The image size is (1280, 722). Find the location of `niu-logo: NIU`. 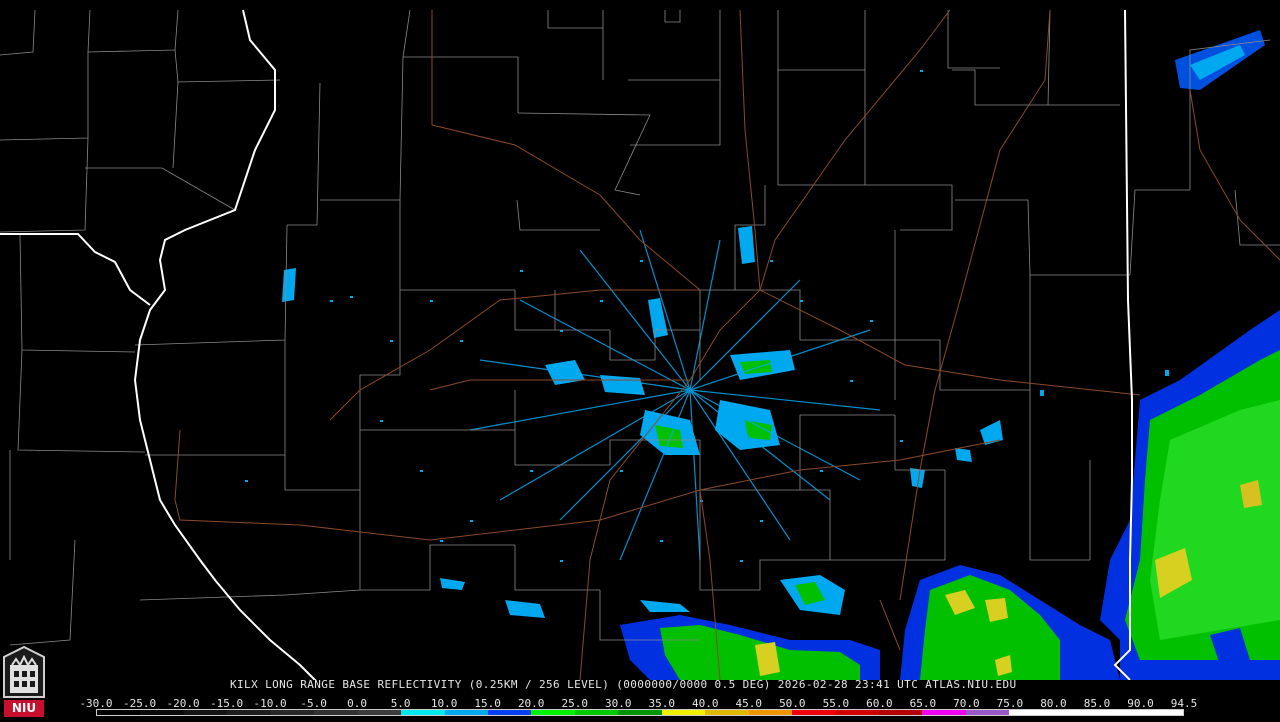

niu-logo: NIU is located at coordinates (24, 681).